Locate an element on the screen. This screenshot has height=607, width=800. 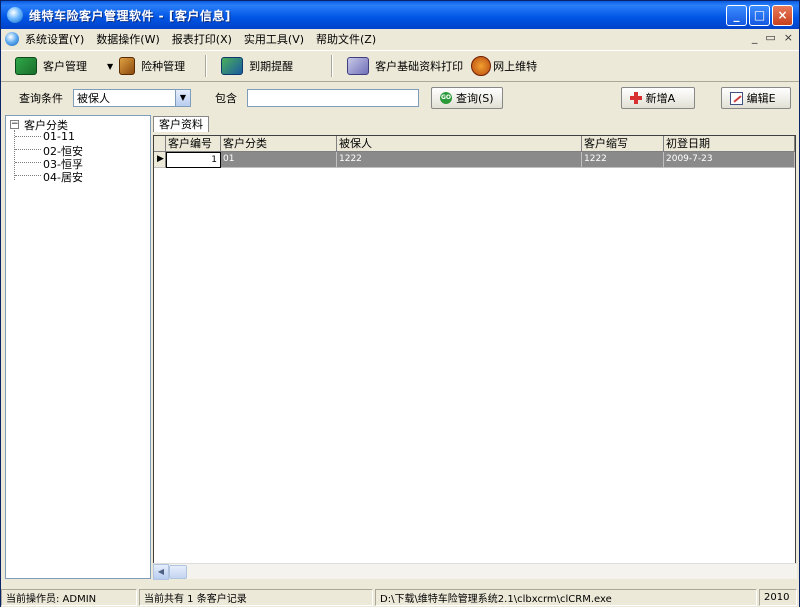
window-title: 维特车险客户管理软件 - [客户信息] is located at coordinates (130, 15).